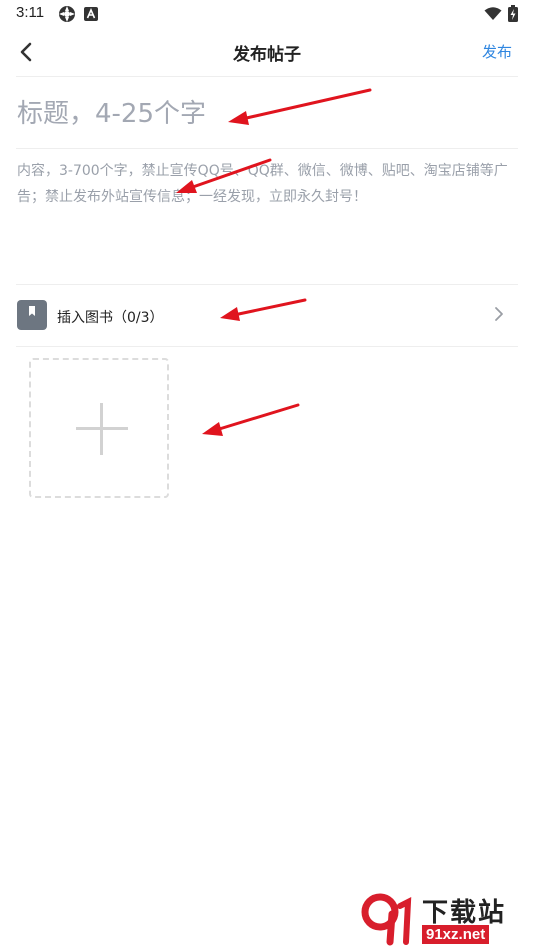 This screenshot has width=534, height=950. What do you see at coordinates (513, 13) in the screenshot?
I see `battery-charging-icon` at bounding box center [513, 13].